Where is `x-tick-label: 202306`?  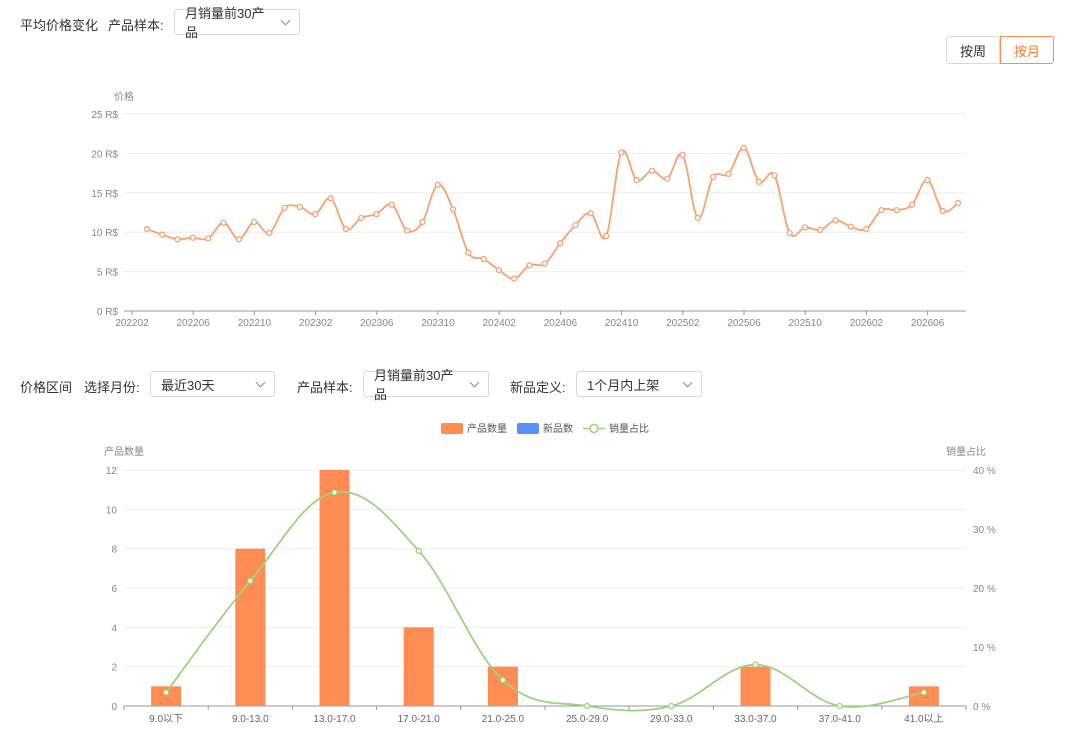 x-tick-label: 202306 is located at coordinates (377, 323).